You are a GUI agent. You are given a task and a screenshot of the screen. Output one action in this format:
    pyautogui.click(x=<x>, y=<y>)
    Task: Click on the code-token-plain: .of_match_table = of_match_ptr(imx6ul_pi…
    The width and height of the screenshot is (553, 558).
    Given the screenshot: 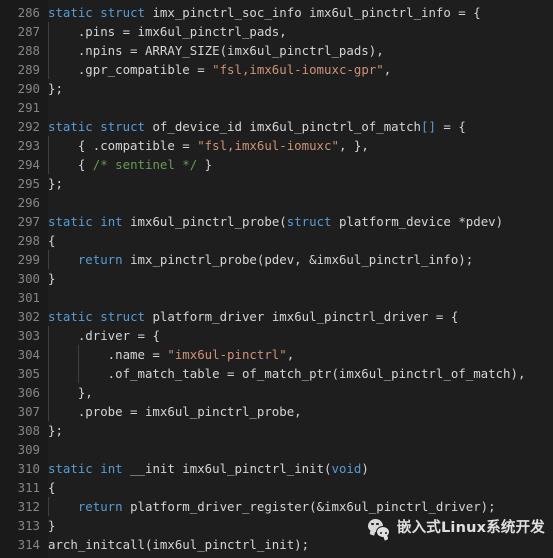 What is the action you would take?
    pyautogui.click(x=287, y=373)
    